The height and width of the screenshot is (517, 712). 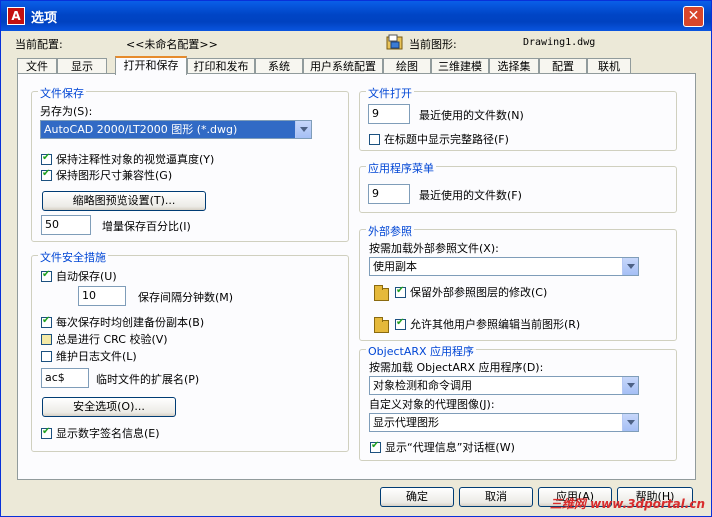 What do you see at coordinates (422, 385) in the screenshot?
I see `arx-demand-load-value: 对象检测和命令调用` at bounding box center [422, 385].